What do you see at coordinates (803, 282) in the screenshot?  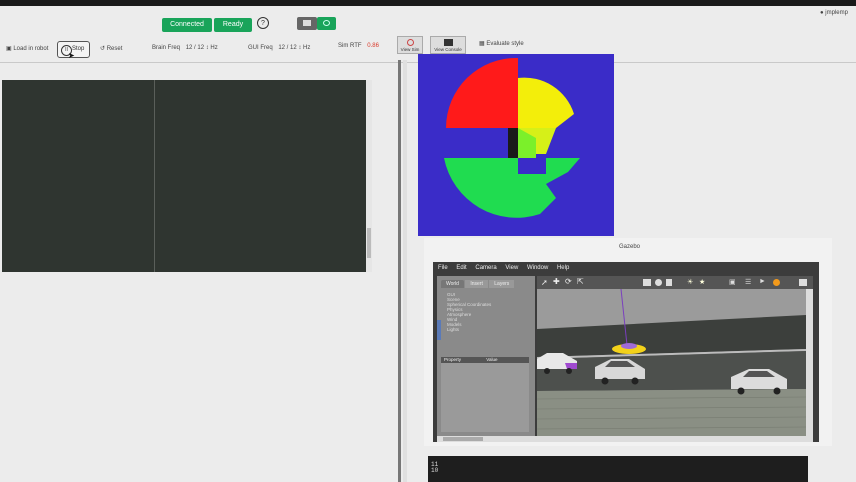 I see `fullscreen-icon` at bounding box center [803, 282].